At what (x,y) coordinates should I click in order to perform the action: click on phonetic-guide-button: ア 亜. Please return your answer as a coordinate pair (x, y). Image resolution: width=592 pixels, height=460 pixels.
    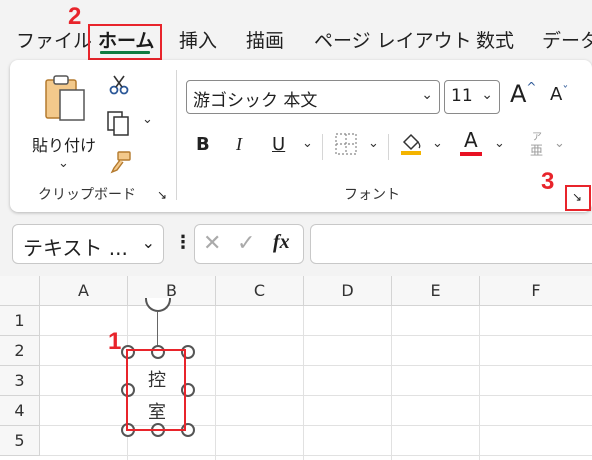
    Looking at the image, I should click on (539, 145).